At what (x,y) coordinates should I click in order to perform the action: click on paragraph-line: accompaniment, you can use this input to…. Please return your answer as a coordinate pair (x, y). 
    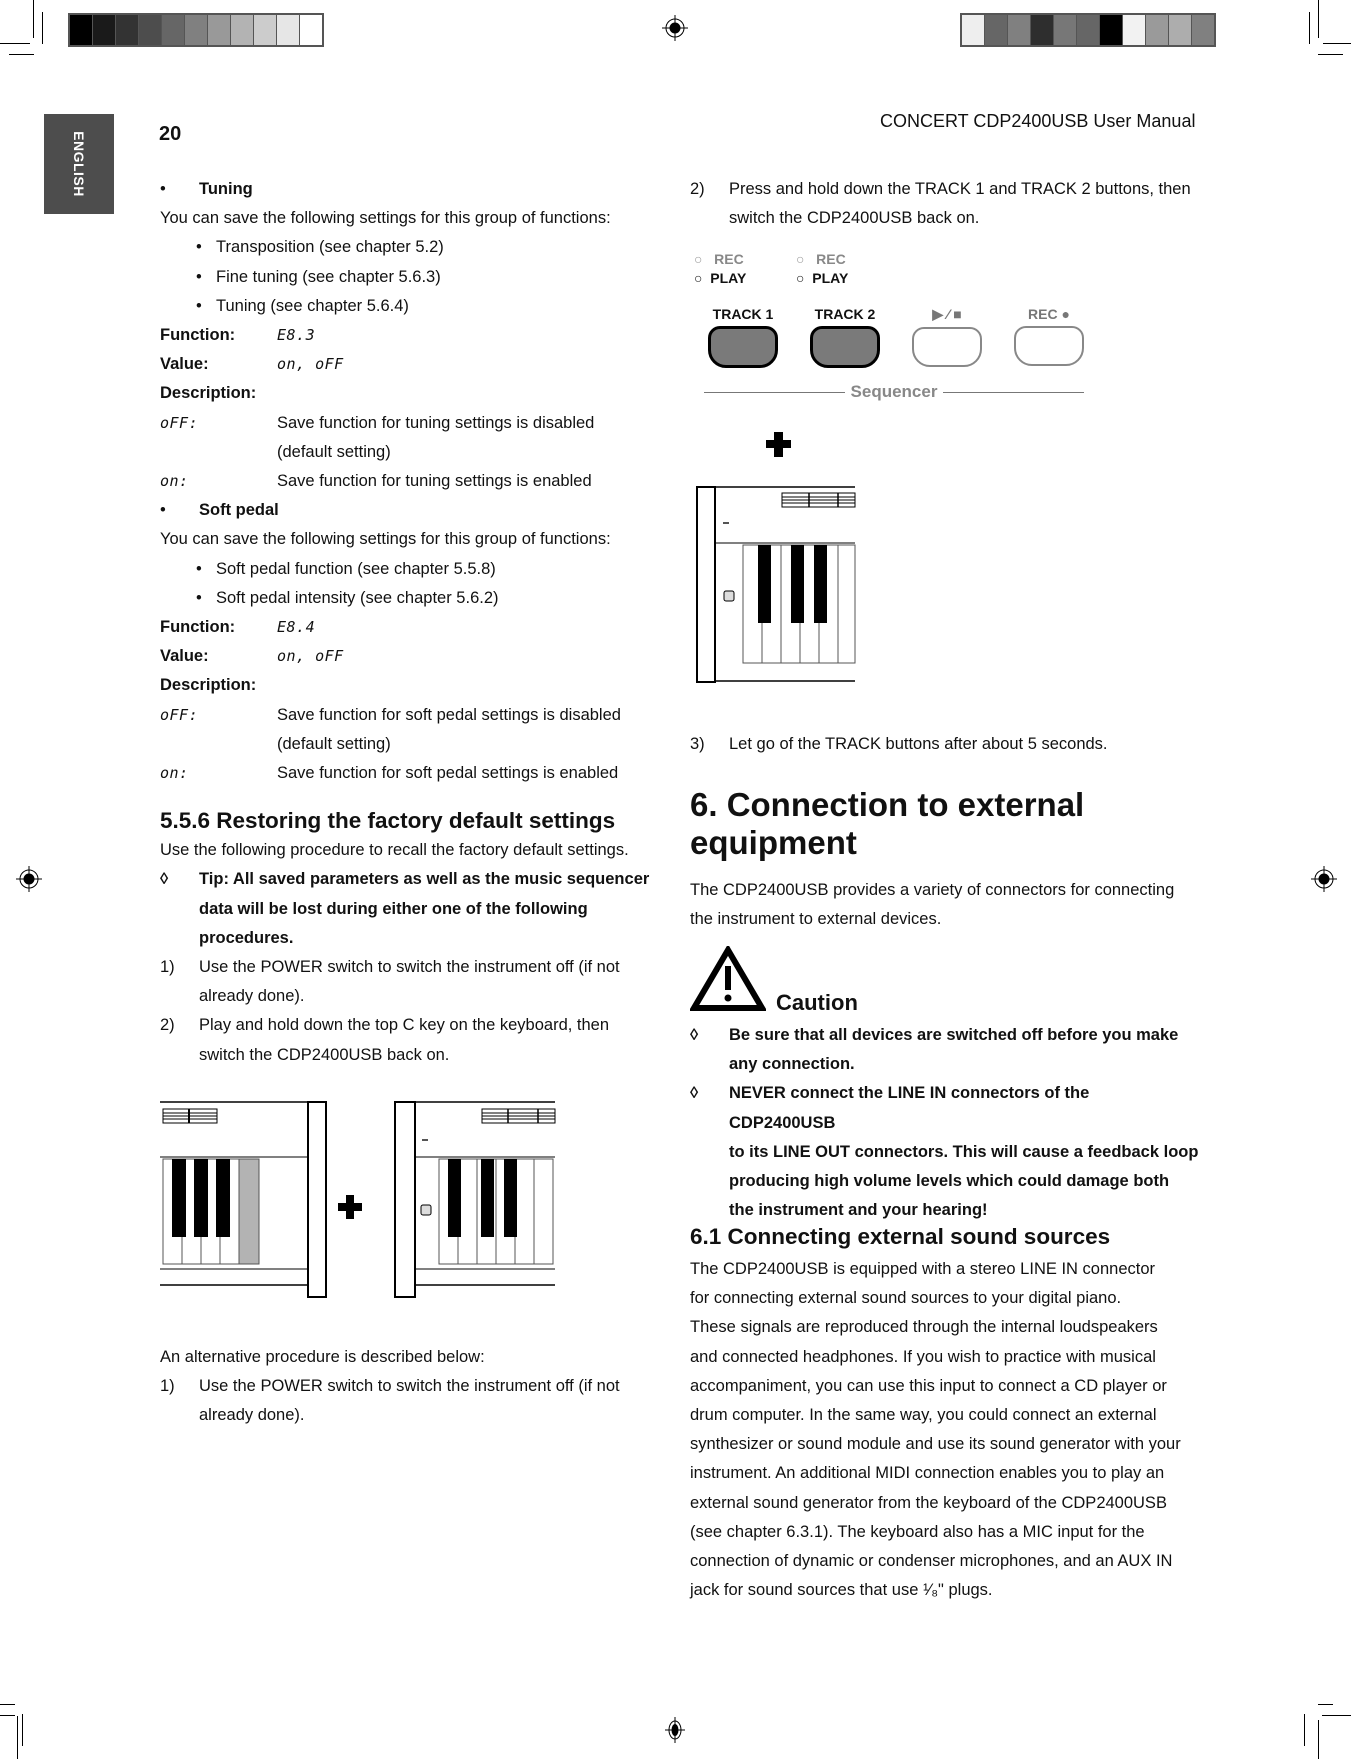
    Looking at the image, I should click on (928, 1385).